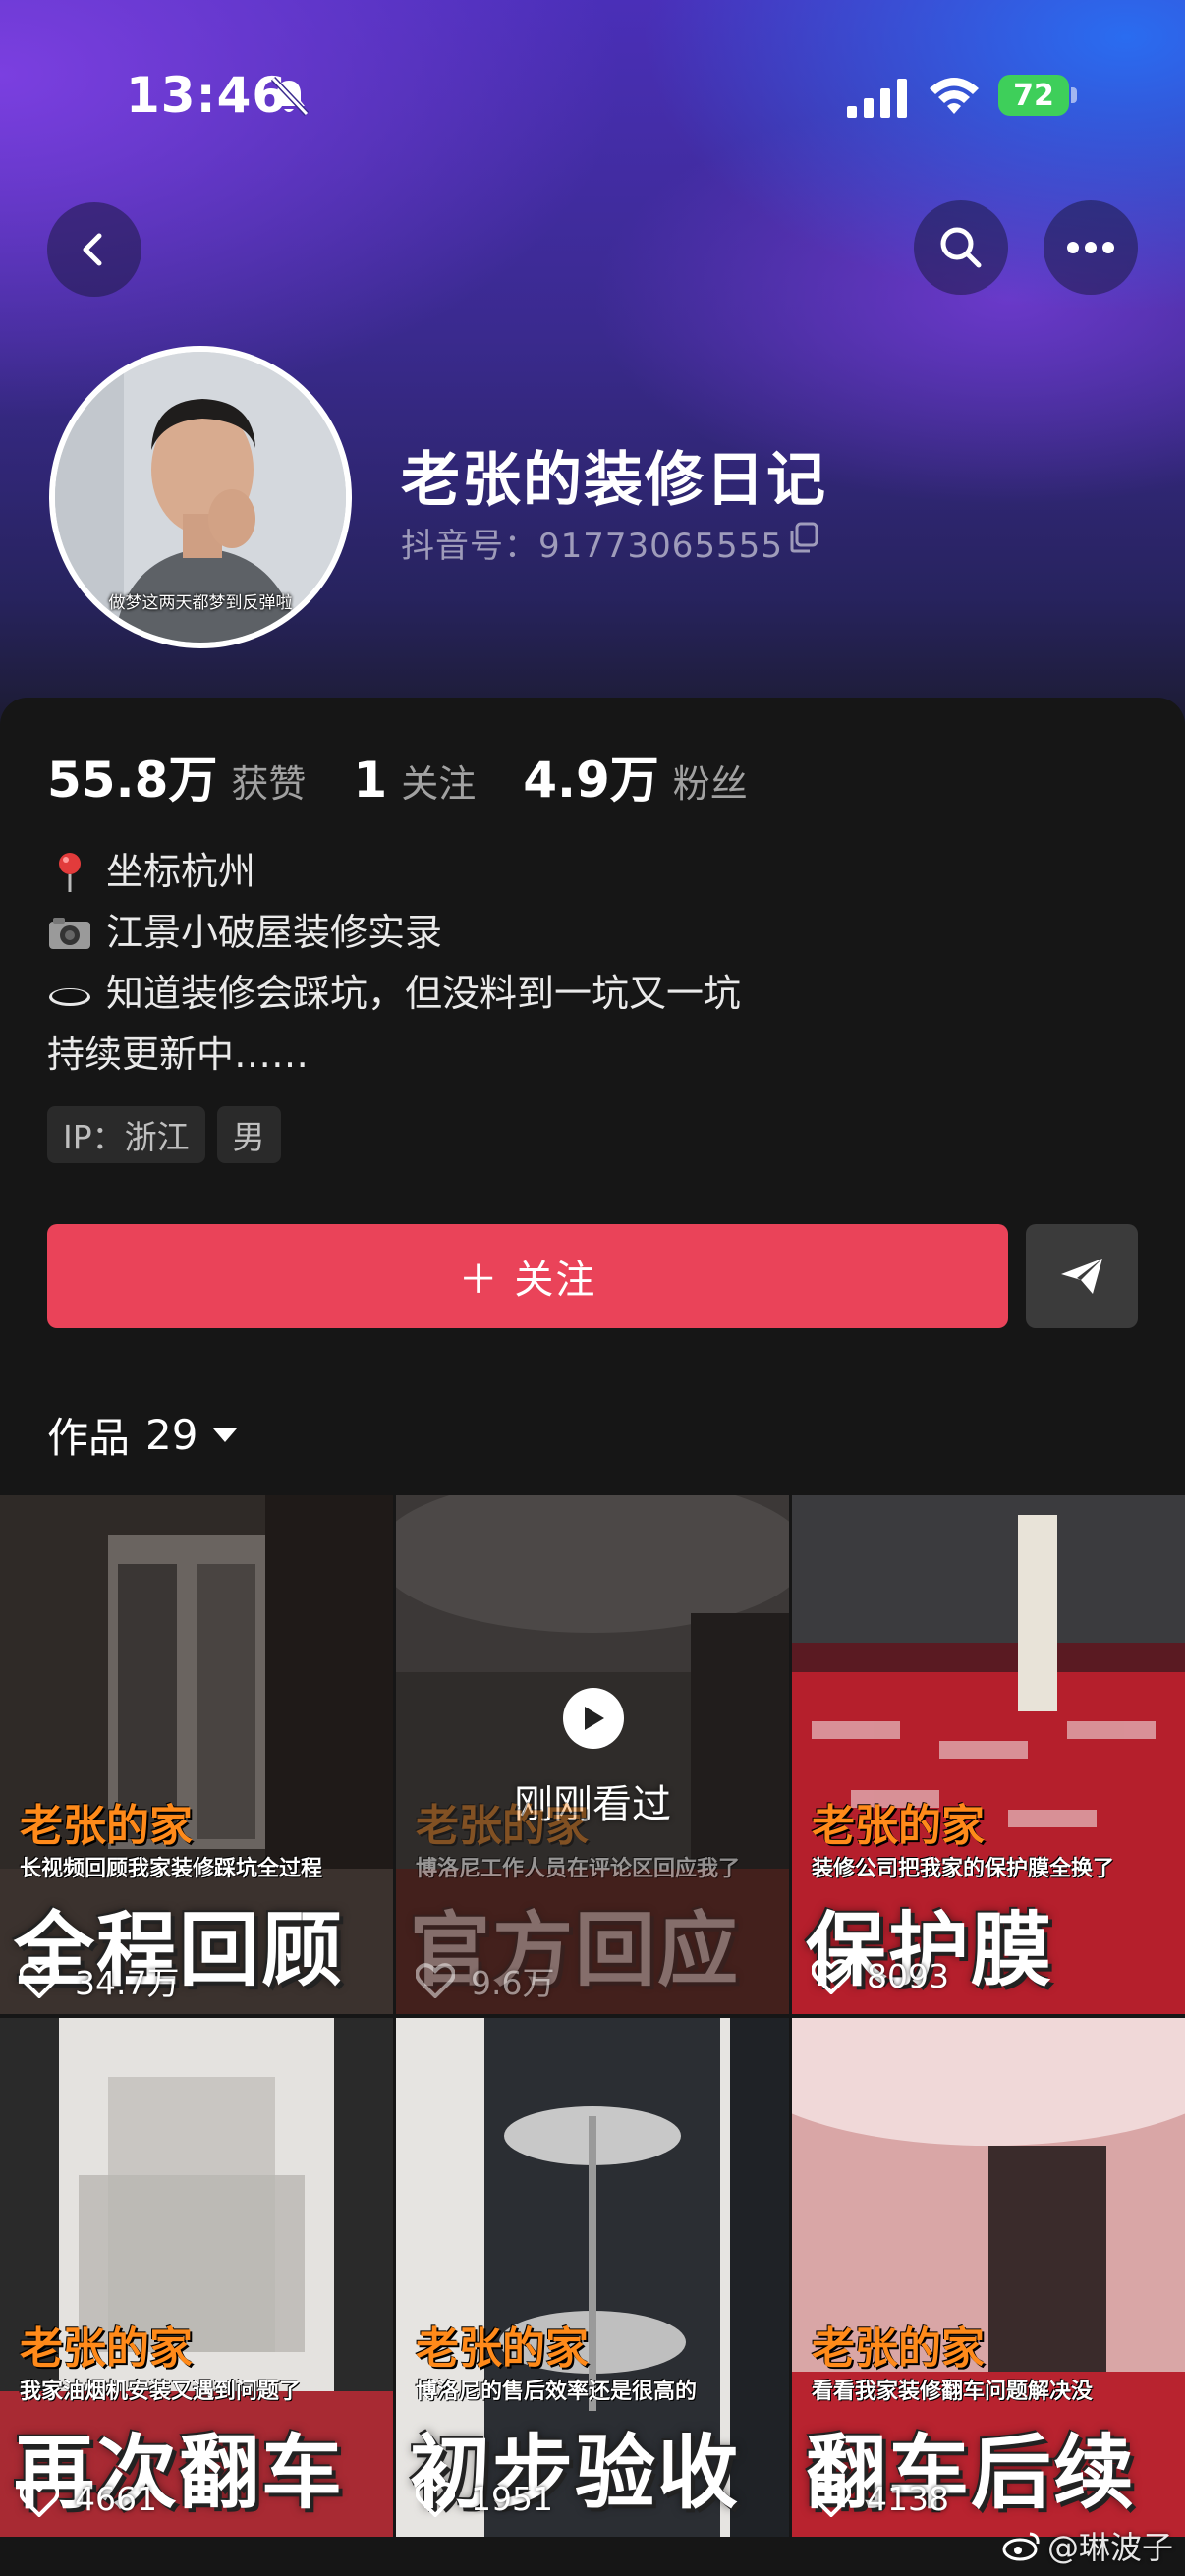  I want to click on video-subtitle: 看看我家装修翻车问题解决没, so click(953, 2392).